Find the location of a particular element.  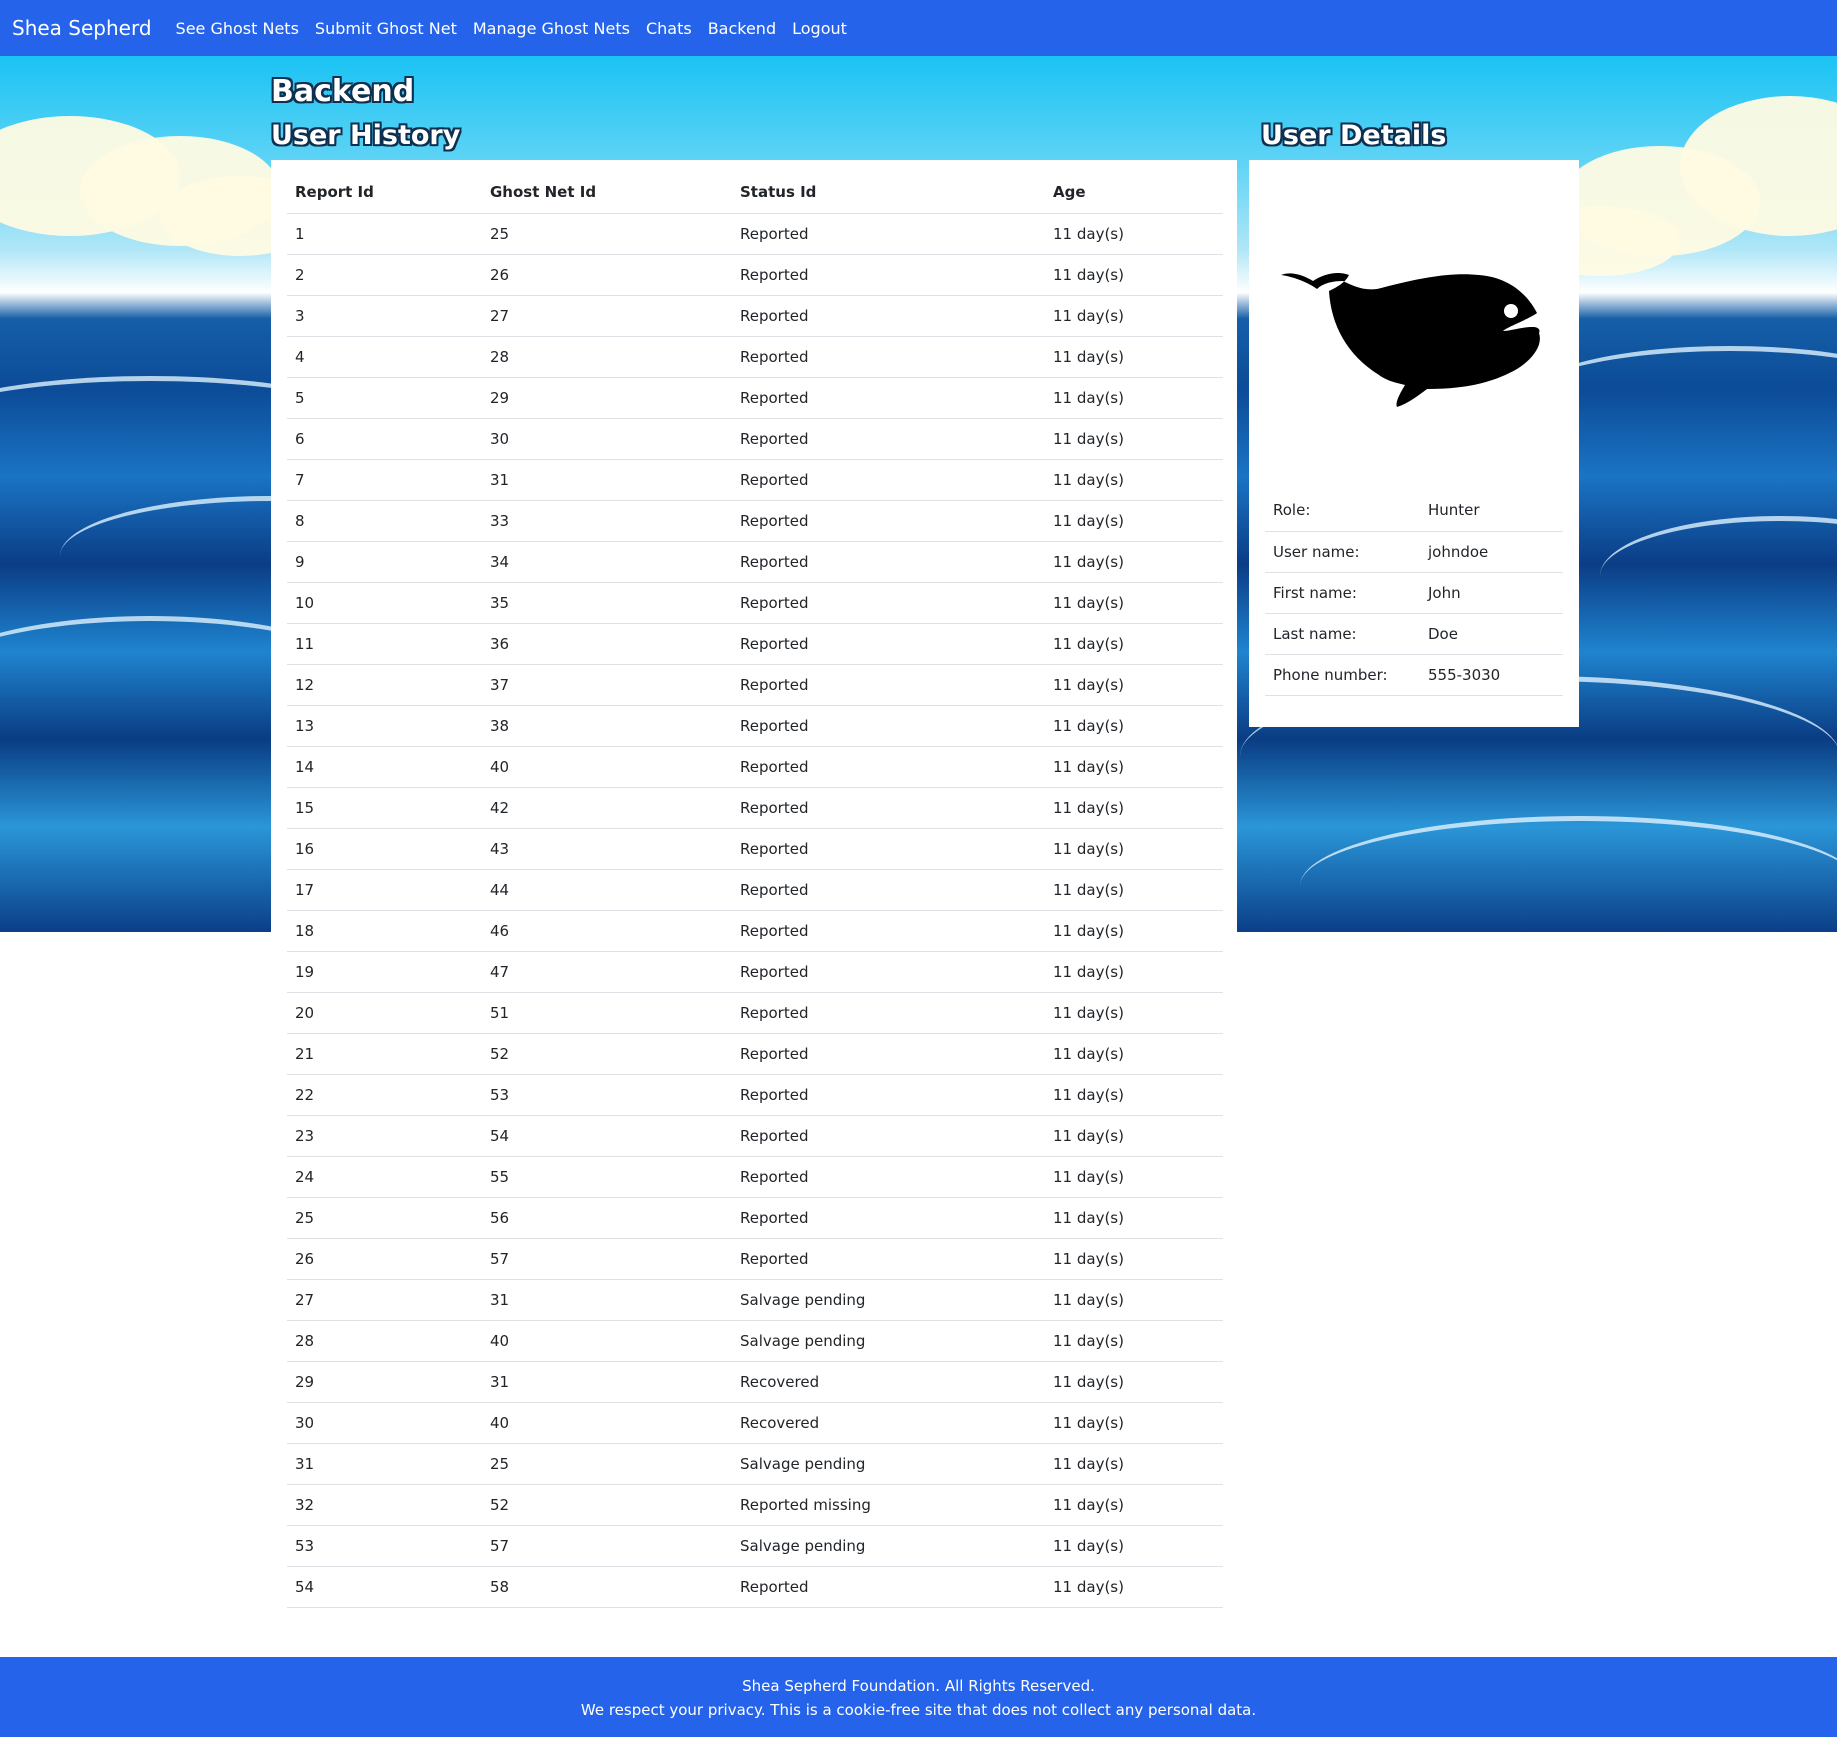

cell-report-id: 2 is located at coordinates (384, 275).